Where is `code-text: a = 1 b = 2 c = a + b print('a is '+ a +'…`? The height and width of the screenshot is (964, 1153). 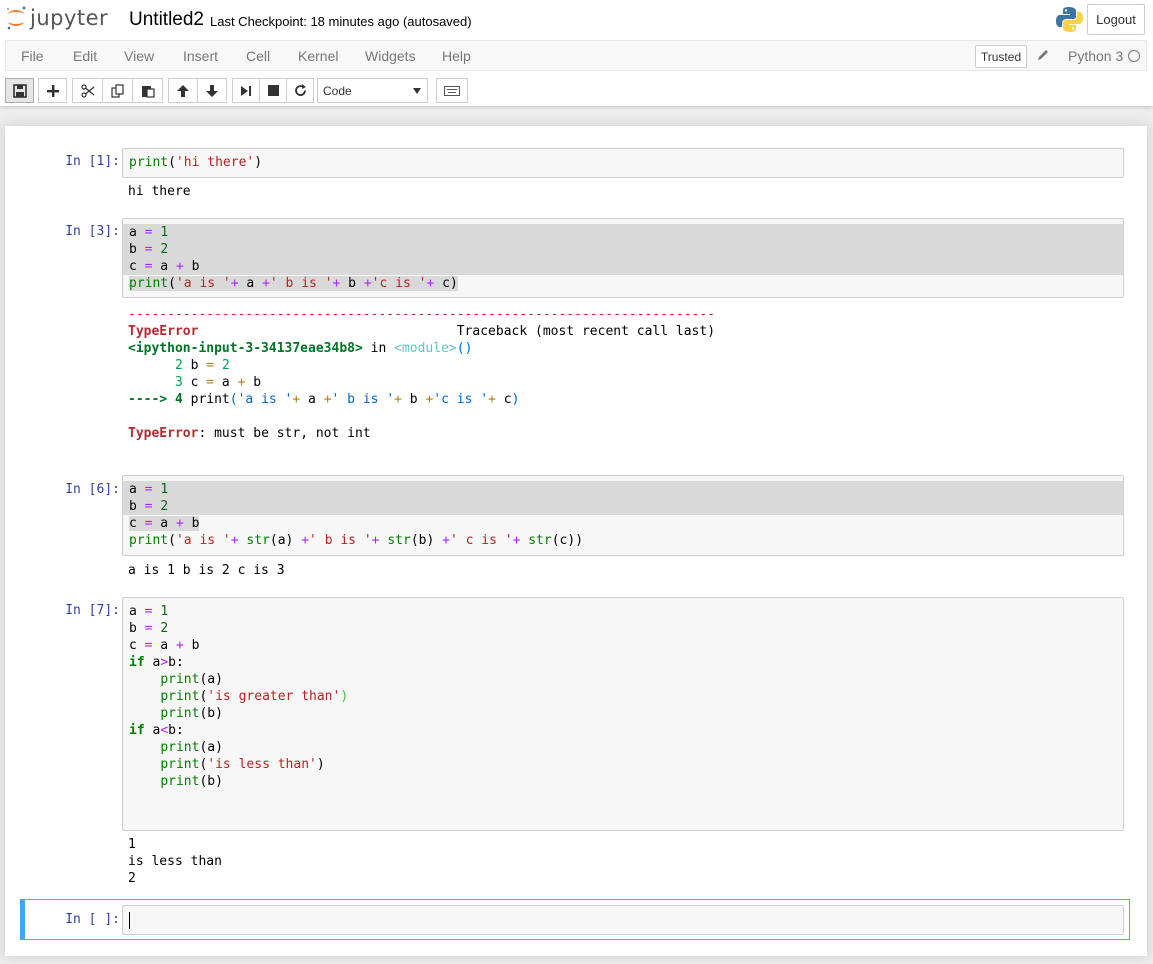 code-text: a = 1 b = 2 c = a + b print('a is '+ a +'… is located at coordinates (623, 258).